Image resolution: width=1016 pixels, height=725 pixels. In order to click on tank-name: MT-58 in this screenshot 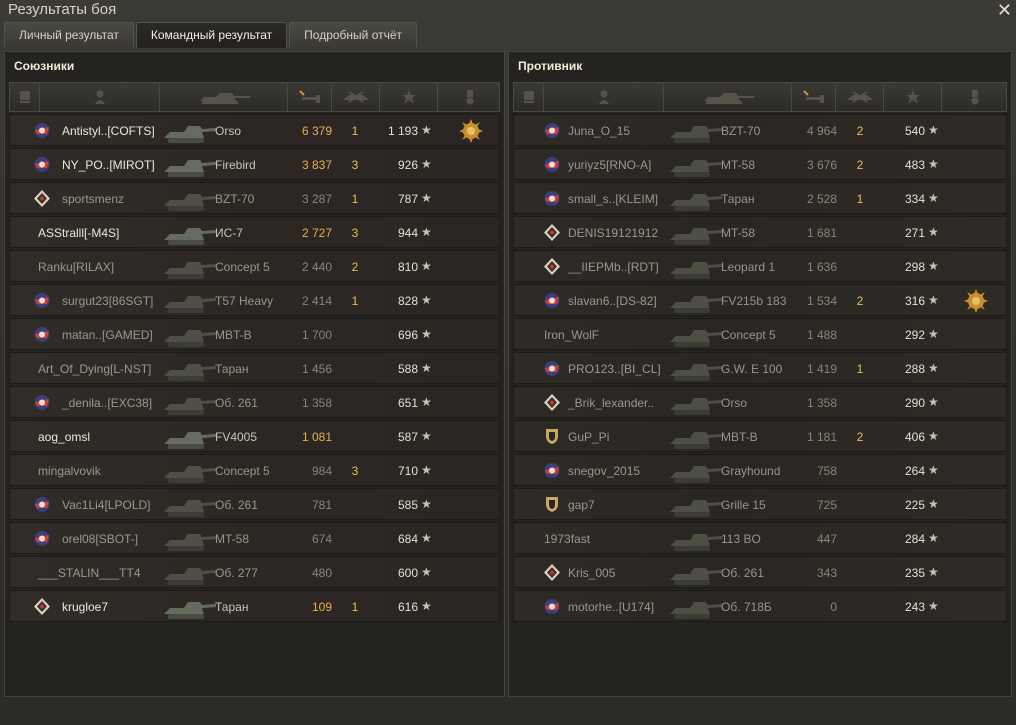, I will do `click(738, 233)`.